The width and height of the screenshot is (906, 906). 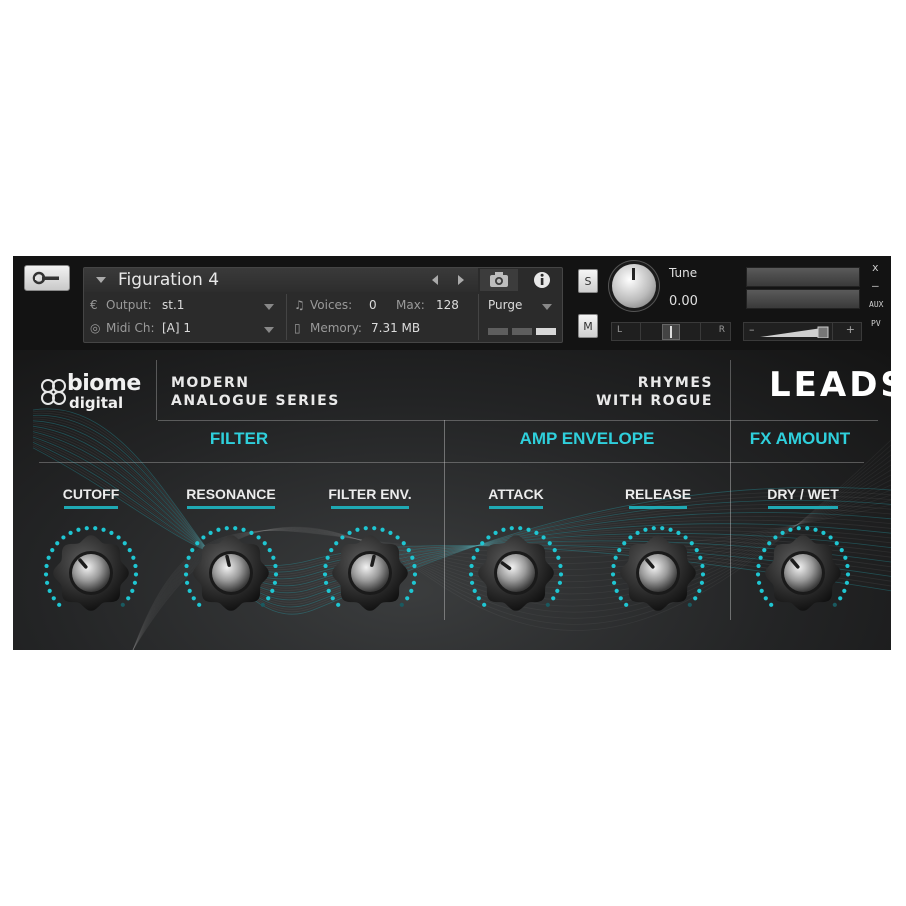 I want to click on tune-knob-indicator, so click(x=633, y=274).